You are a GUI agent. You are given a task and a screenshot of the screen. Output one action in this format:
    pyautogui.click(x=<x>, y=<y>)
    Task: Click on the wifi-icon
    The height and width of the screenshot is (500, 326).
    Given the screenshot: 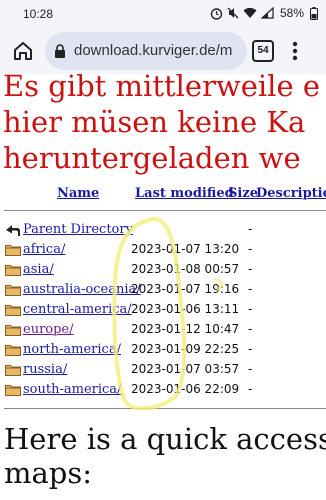 What is the action you would take?
    pyautogui.click(x=250, y=12)
    